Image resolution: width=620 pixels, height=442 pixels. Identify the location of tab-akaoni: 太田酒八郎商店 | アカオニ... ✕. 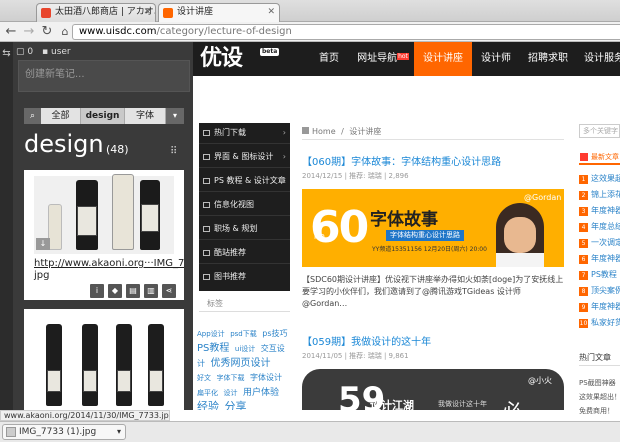
(96, 12).